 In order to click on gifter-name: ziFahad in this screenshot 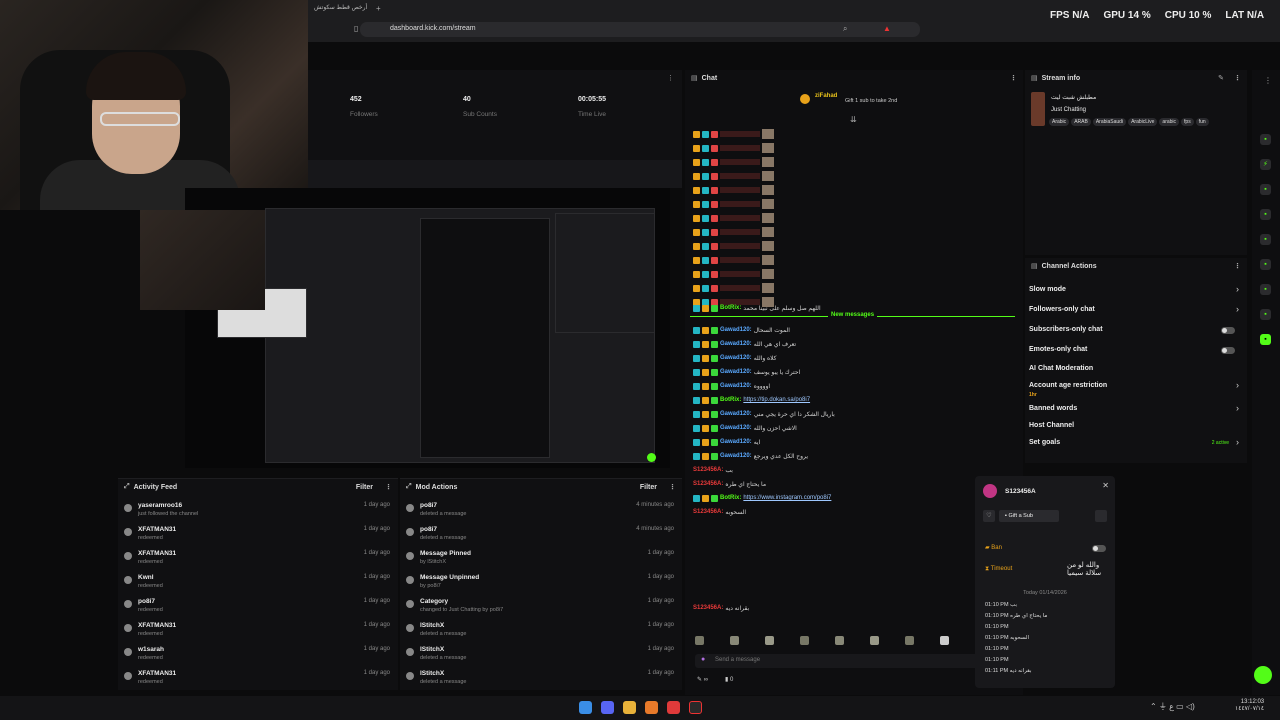, I will do `click(826, 96)`.